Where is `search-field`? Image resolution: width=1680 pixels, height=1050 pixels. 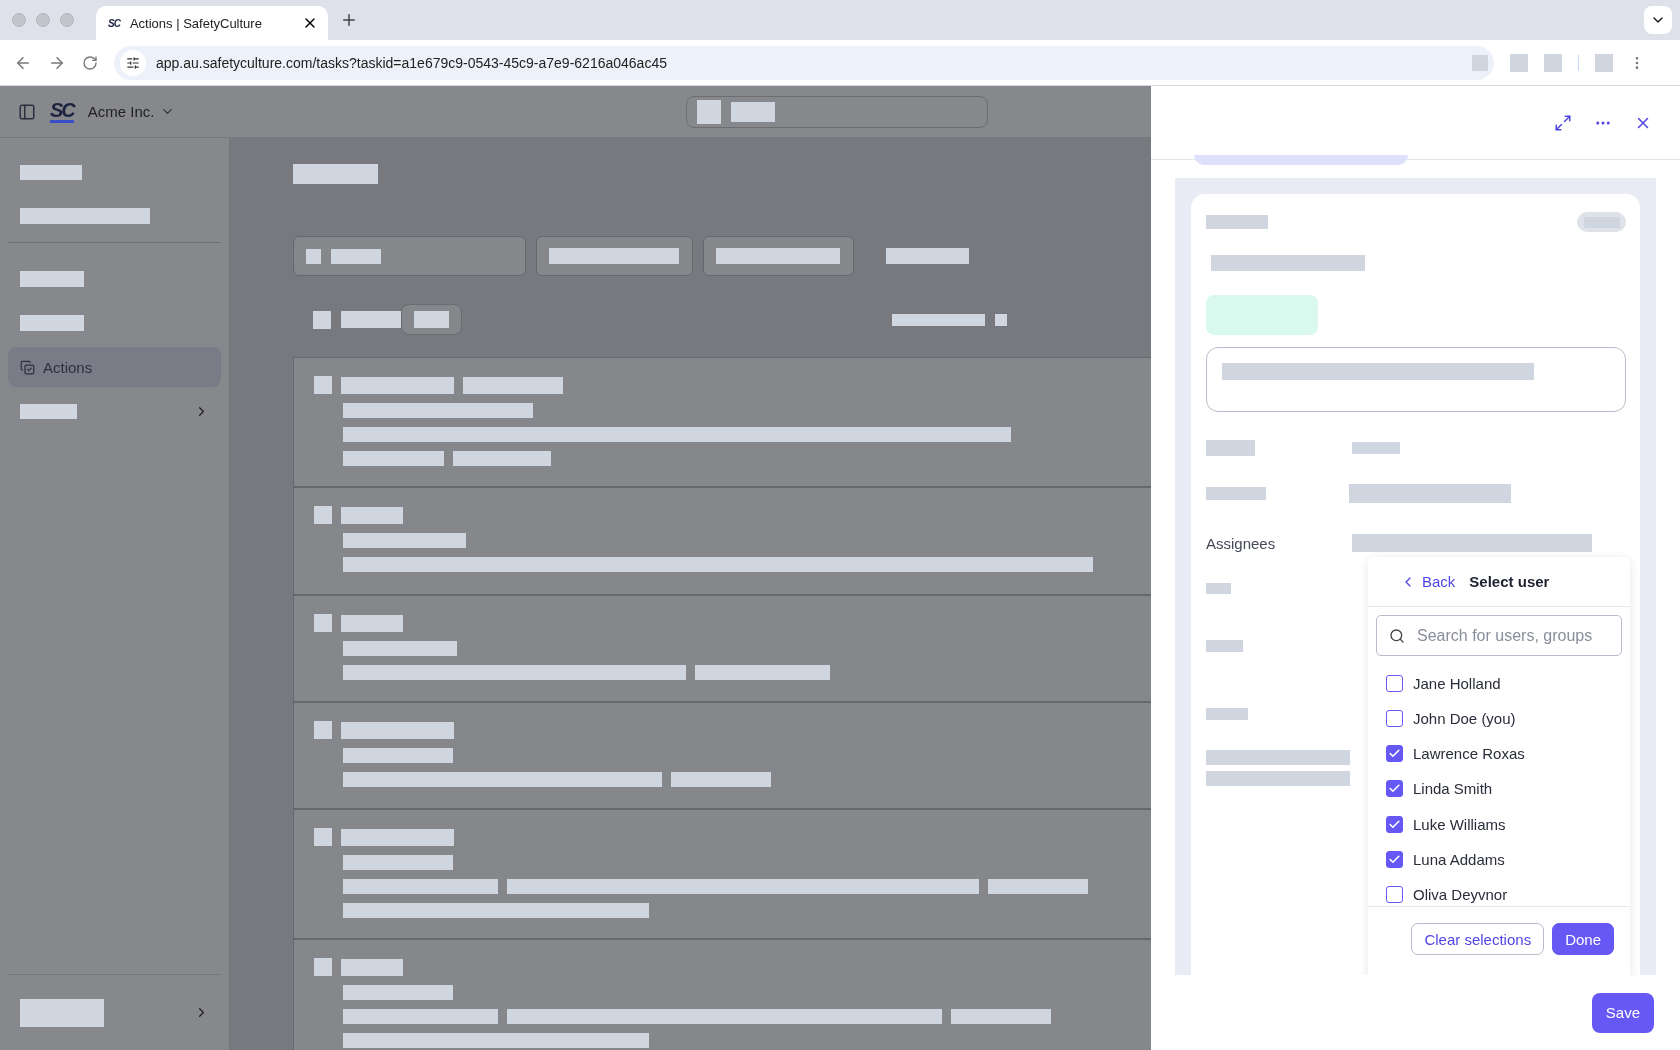
search-field is located at coordinates (837, 112).